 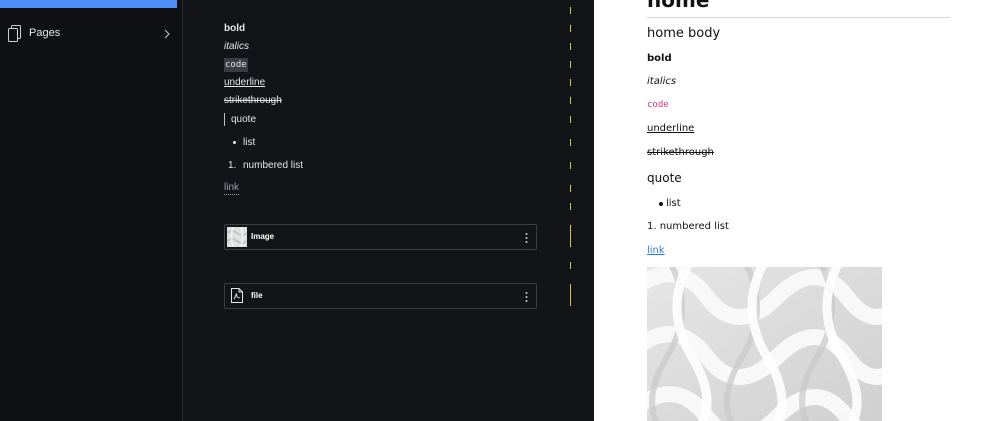 I want to click on pdf-file-icon, so click(x=237, y=295).